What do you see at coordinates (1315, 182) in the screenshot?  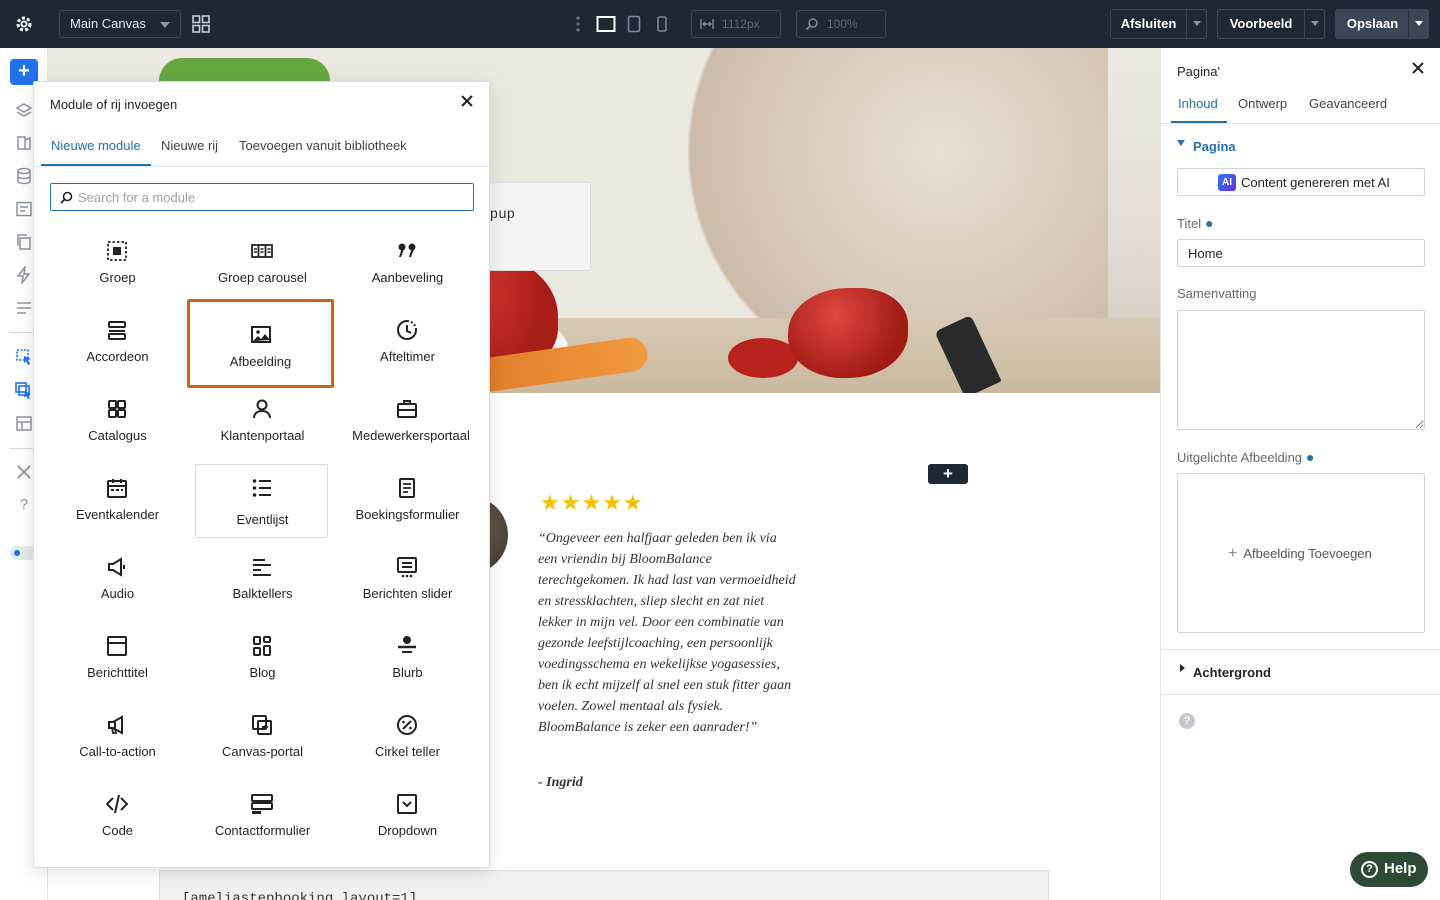 I see `ai-button-label: Content genereren met AI` at bounding box center [1315, 182].